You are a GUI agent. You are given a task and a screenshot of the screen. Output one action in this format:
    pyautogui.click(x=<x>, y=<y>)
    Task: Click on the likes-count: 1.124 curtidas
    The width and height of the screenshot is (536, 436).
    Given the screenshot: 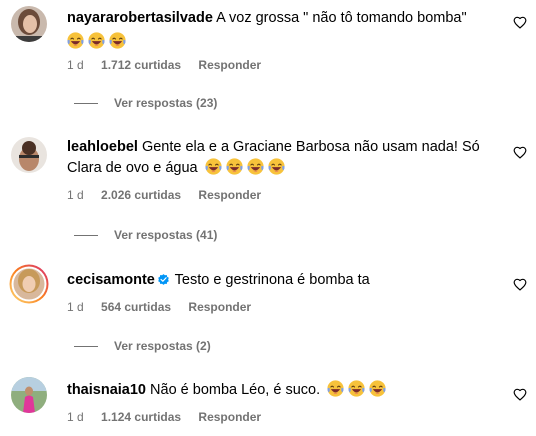 What is the action you would take?
    pyautogui.click(x=141, y=417)
    